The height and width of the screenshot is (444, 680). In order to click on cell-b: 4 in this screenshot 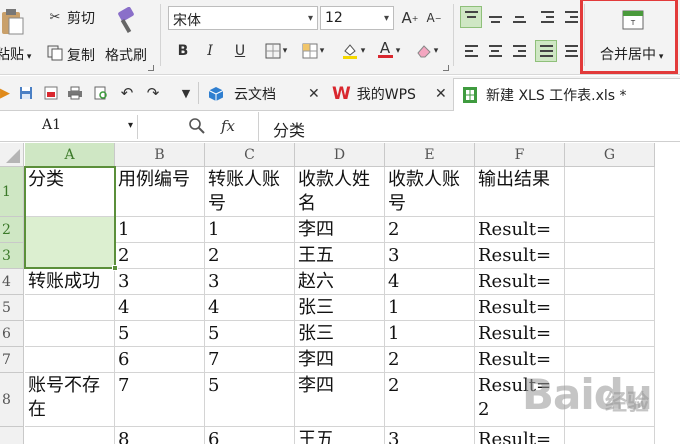, I will do `click(160, 308)`.